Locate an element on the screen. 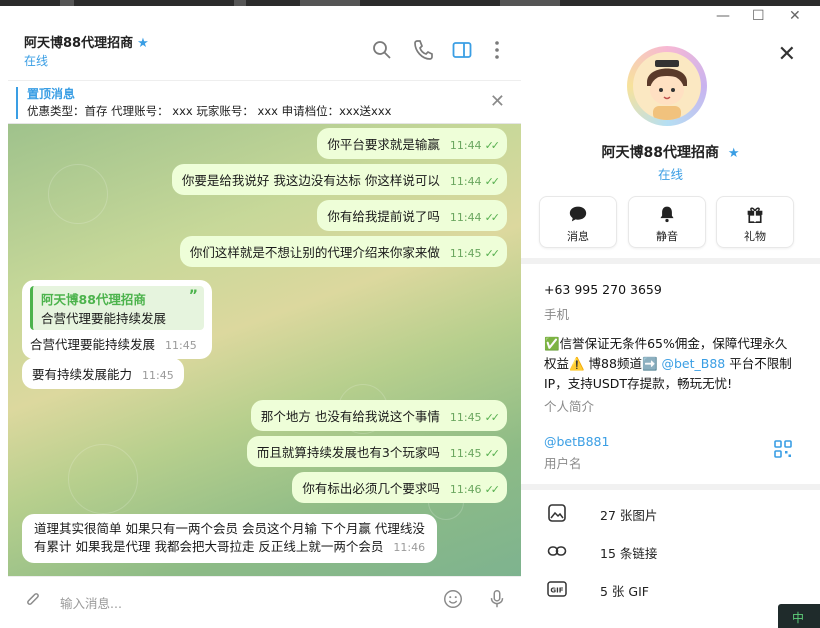 The image size is (820, 628). message-bubble-out: 而且就算持续发展也有3个玩家吗 11:45 ✓✓ is located at coordinates (376, 451).